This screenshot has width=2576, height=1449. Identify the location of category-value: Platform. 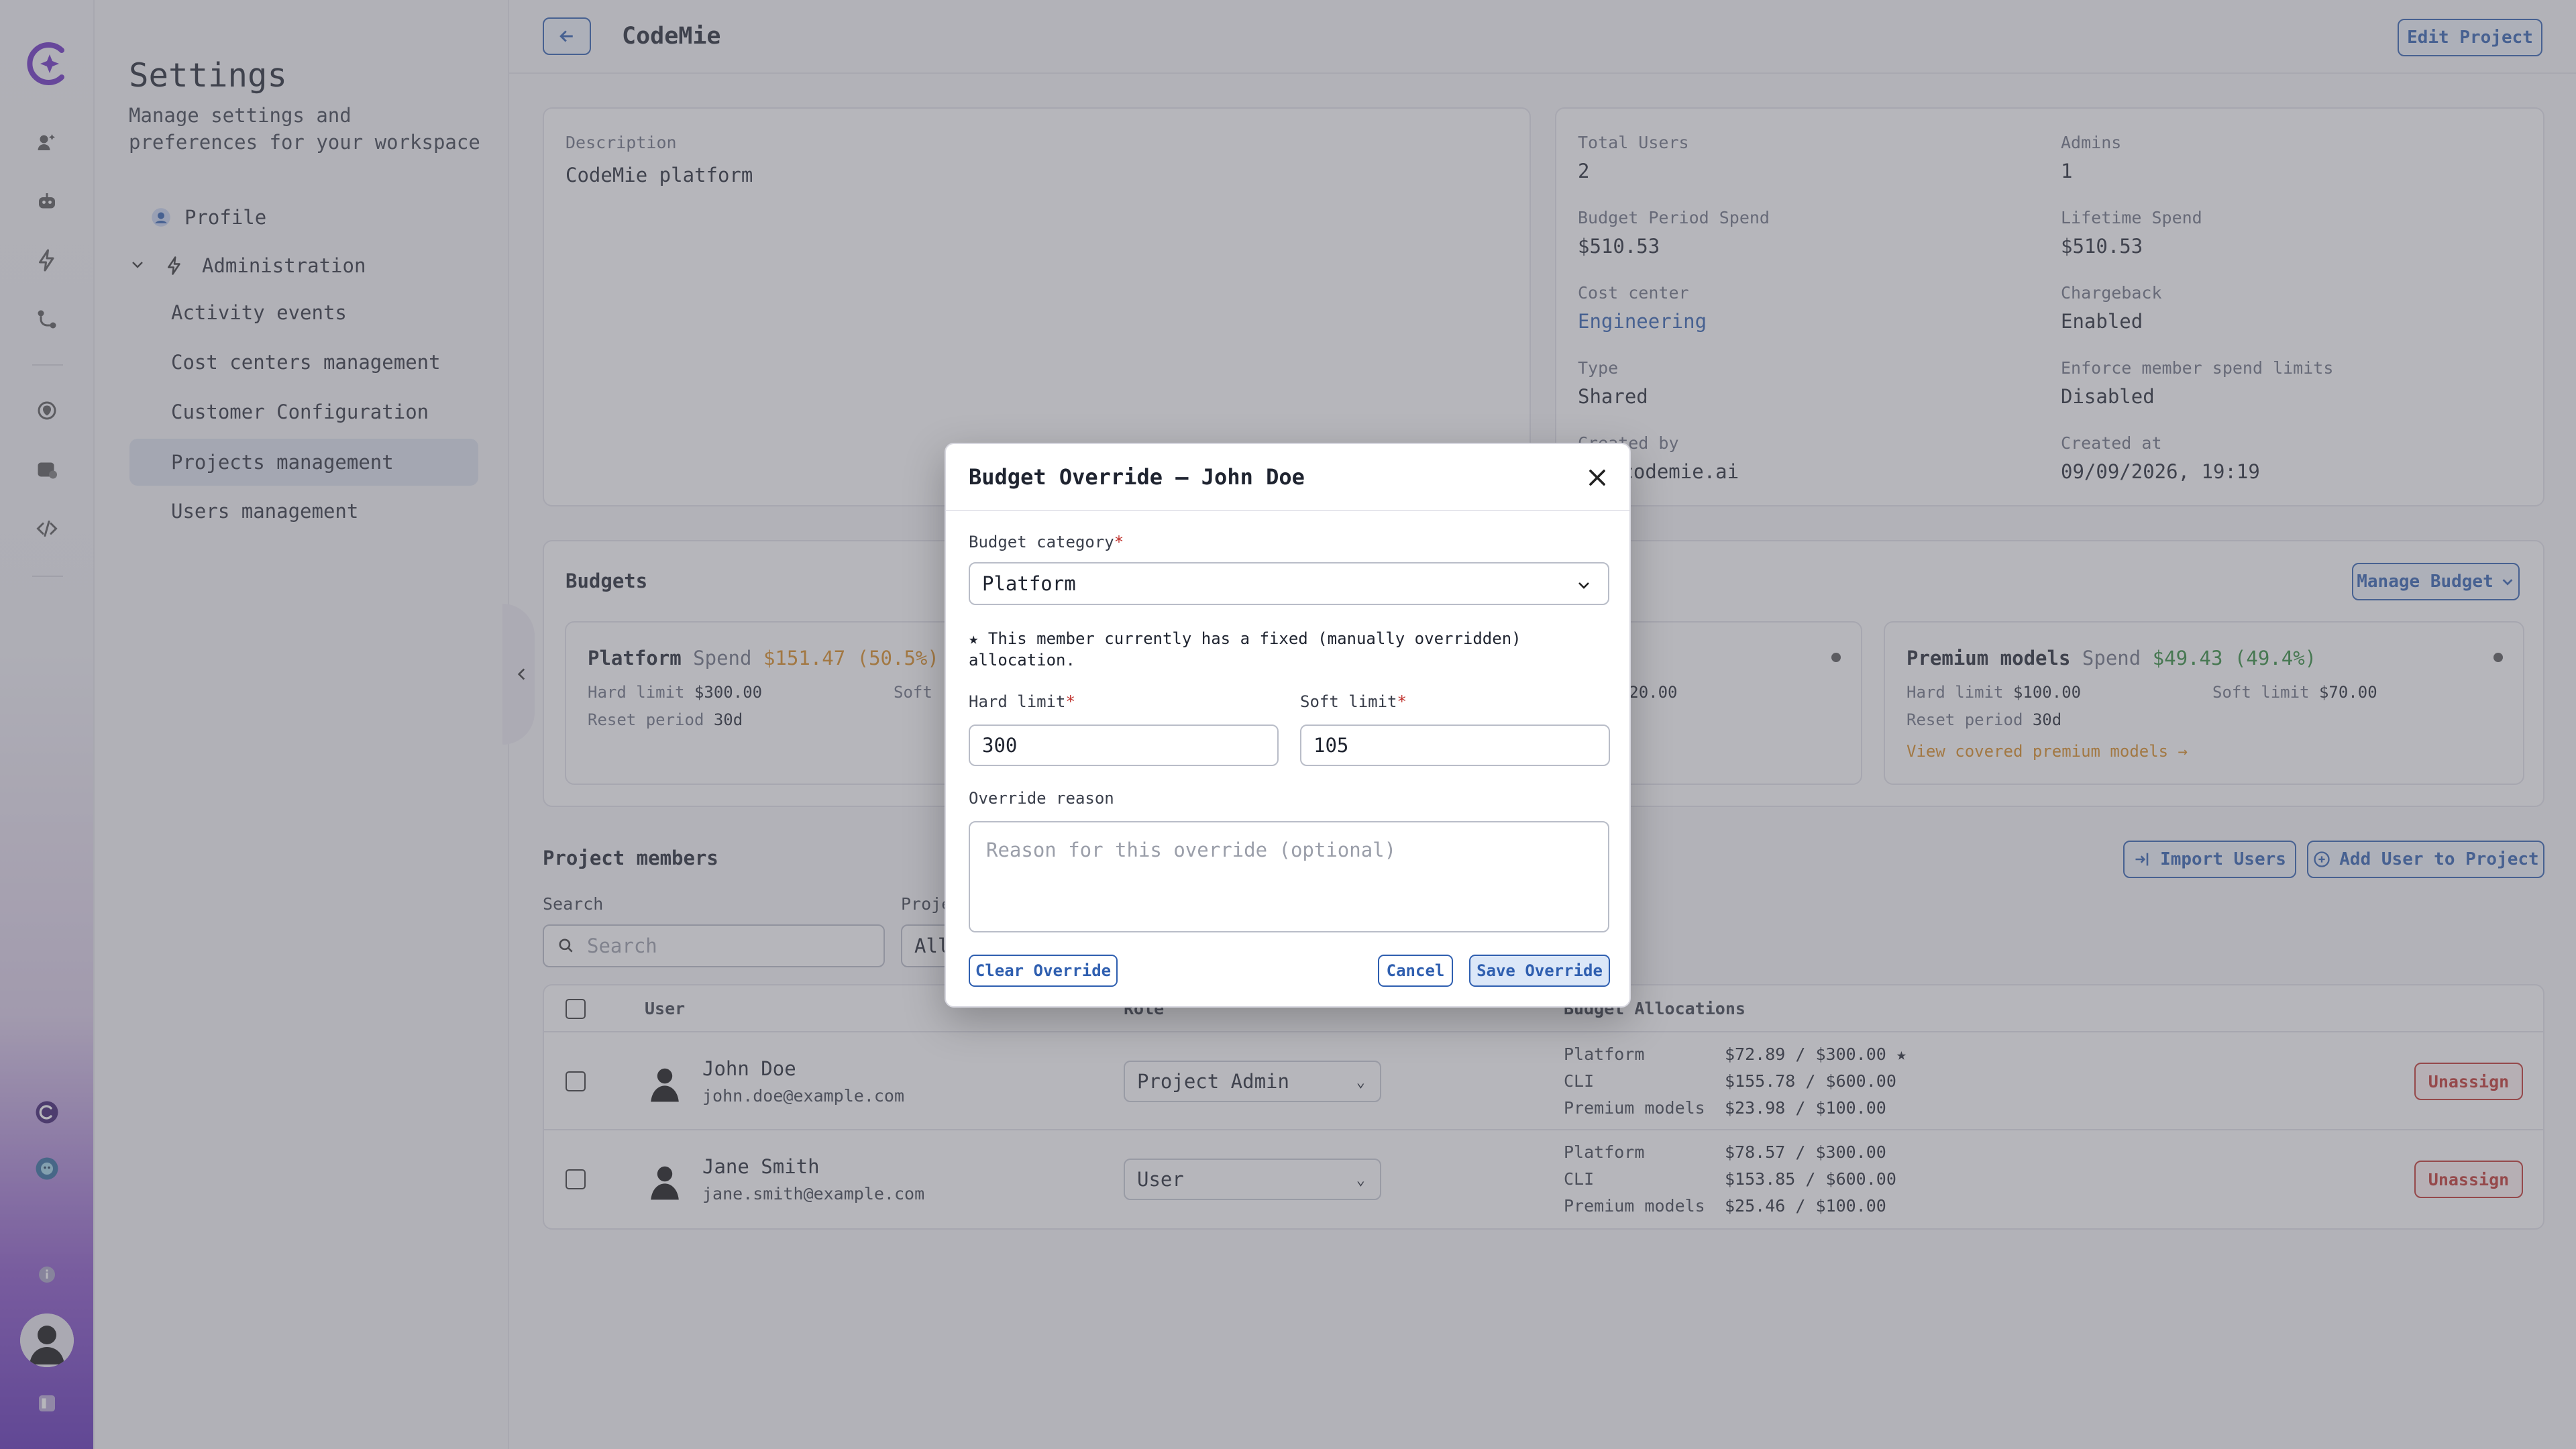
(1029, 583).